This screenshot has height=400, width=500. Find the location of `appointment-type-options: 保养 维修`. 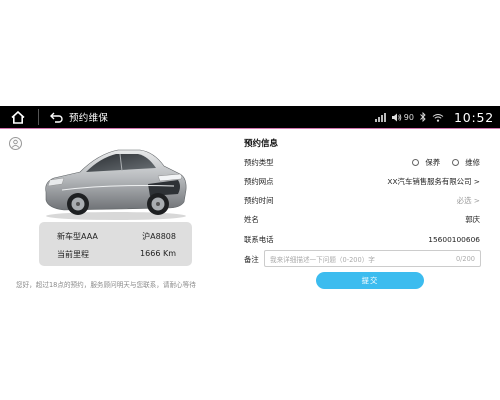

appointment-type-options: 保养 维修 is located at coordinates (446, 162).